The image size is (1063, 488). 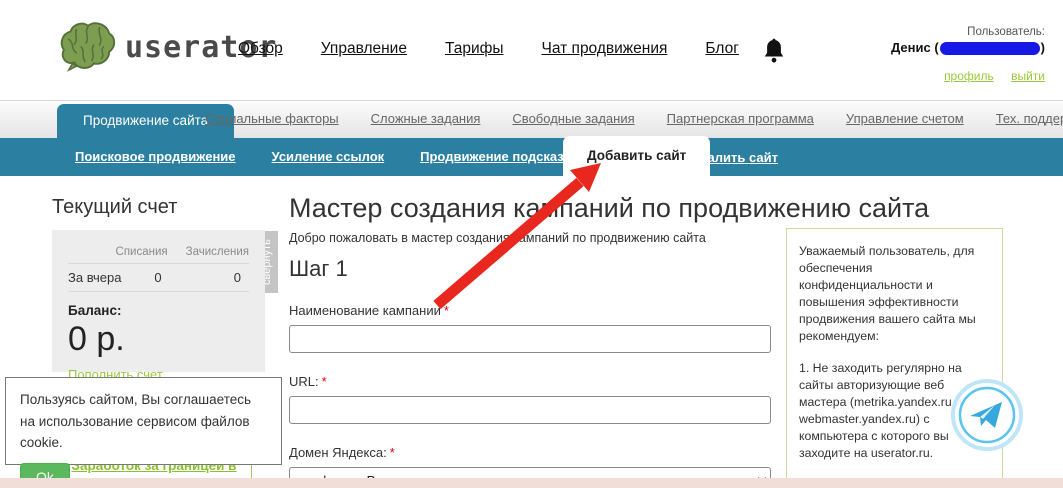 I want to click on bottom-banner-strip, so click(x=531, y=483).